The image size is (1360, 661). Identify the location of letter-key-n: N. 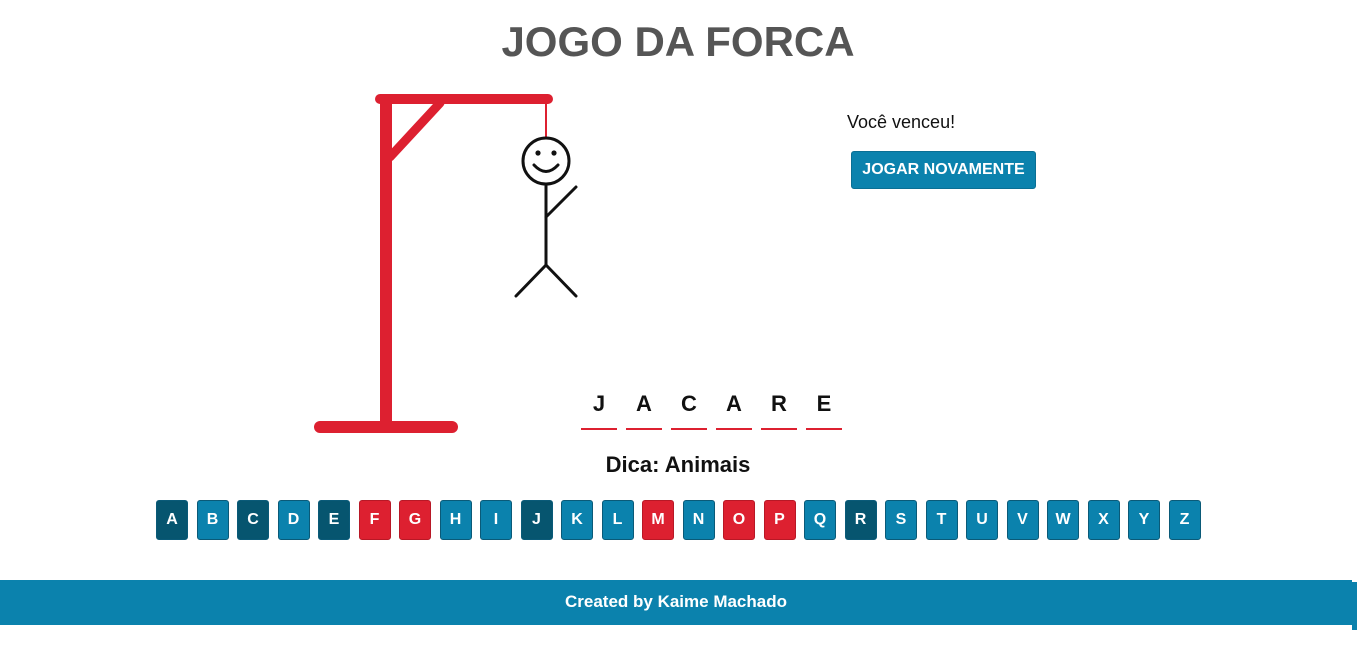
(698, 520).